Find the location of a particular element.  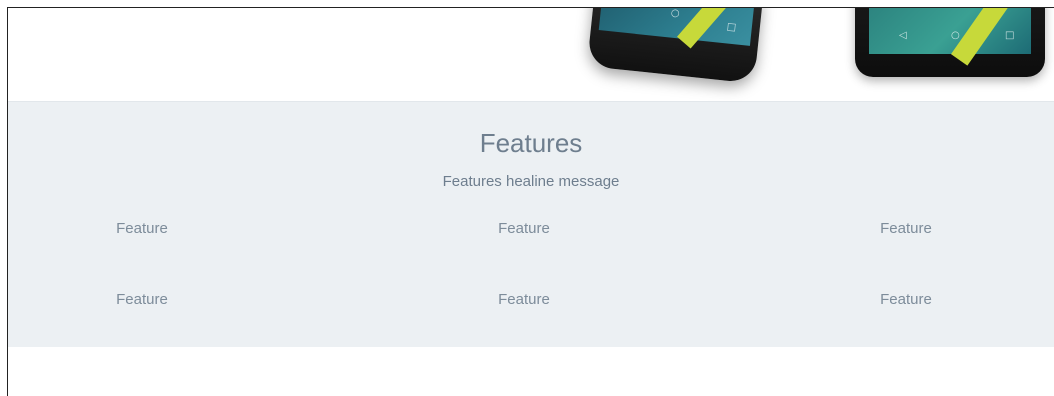

features-title: Features is located at coordinates (531, 143).